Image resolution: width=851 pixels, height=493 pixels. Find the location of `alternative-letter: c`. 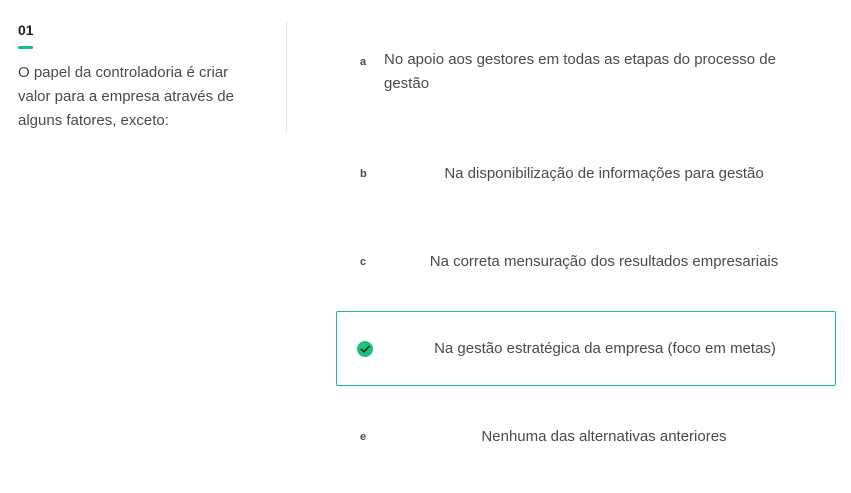

alternative-letter: c is located at coordinates (363, 262).